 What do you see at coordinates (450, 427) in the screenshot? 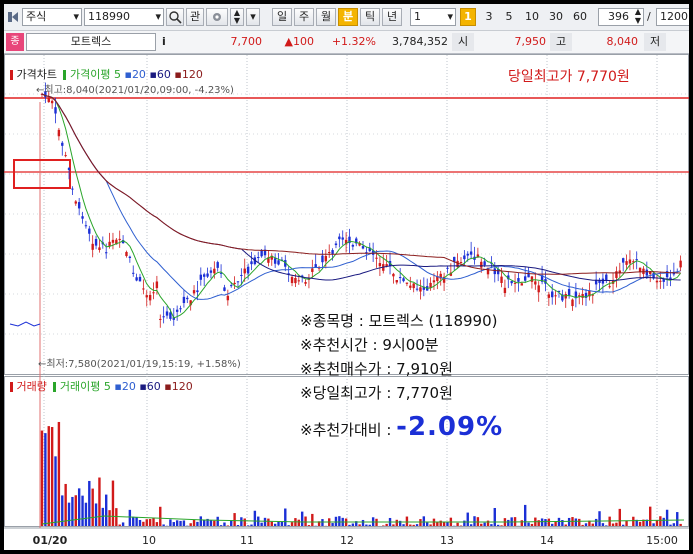
I see `overlay-vs-rec-value: -2.09%` at bounding box center [450, 427].